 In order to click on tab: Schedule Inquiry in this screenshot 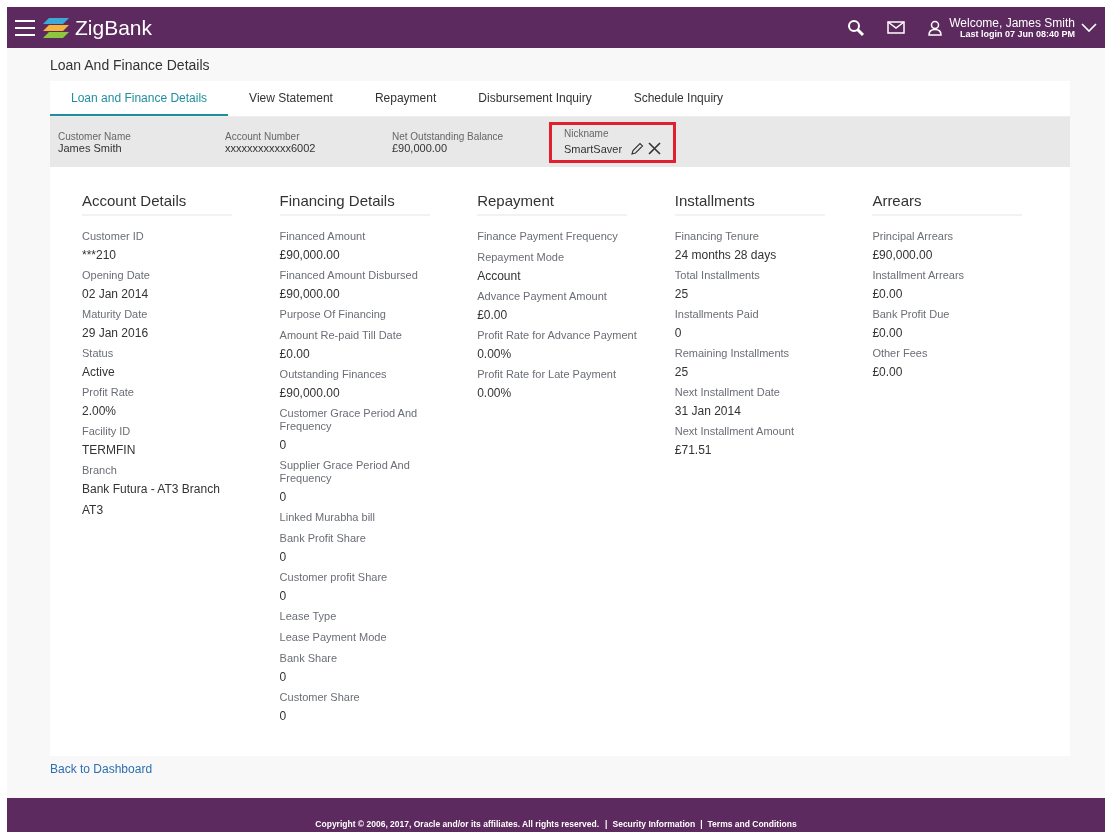, I will do `click(678, 98)`.